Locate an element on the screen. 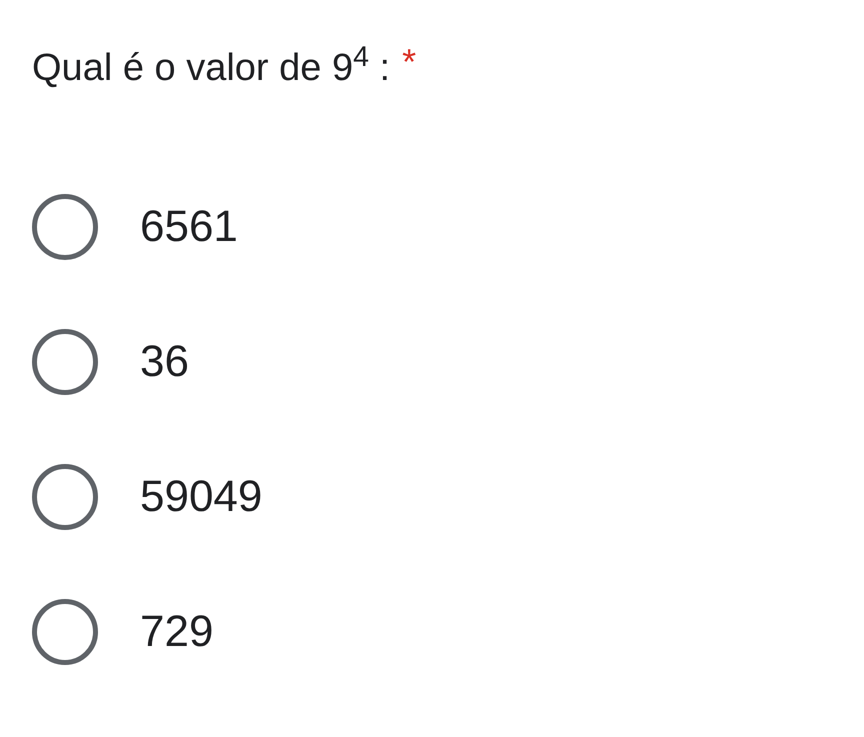  option-label: 59049 is located at coordinates (201, 497).